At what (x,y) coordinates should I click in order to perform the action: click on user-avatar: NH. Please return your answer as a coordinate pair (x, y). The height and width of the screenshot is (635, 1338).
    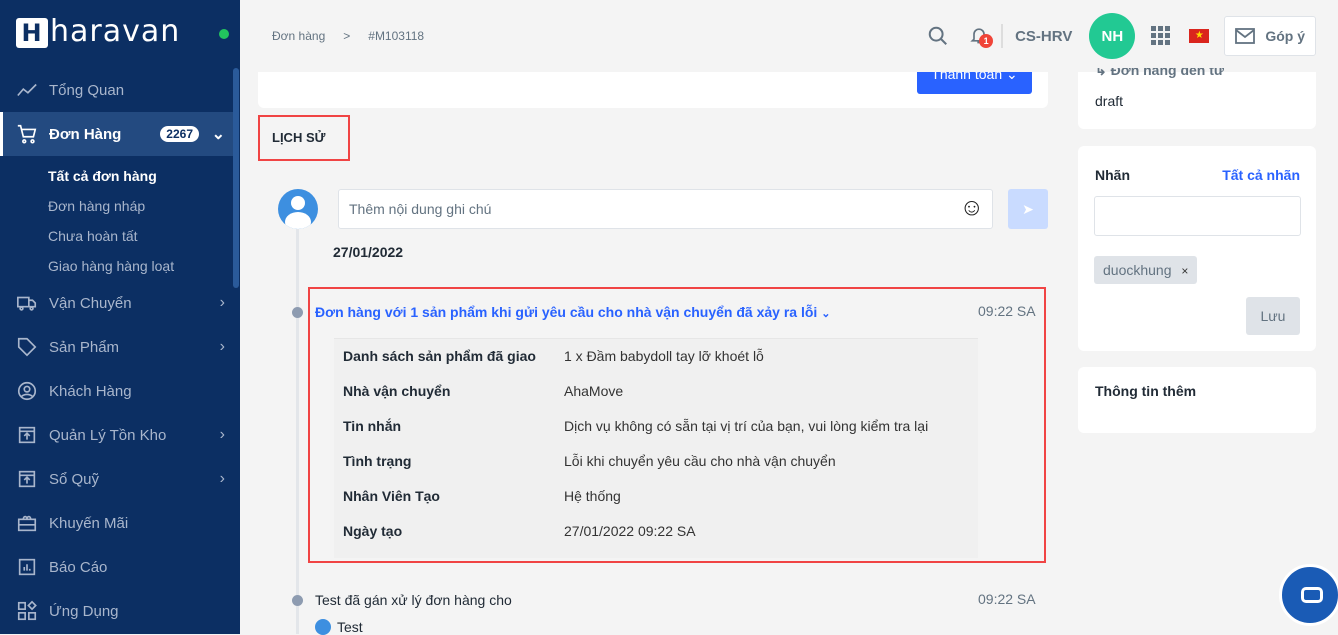
    Looking at the image, I should click on (1112, 36).